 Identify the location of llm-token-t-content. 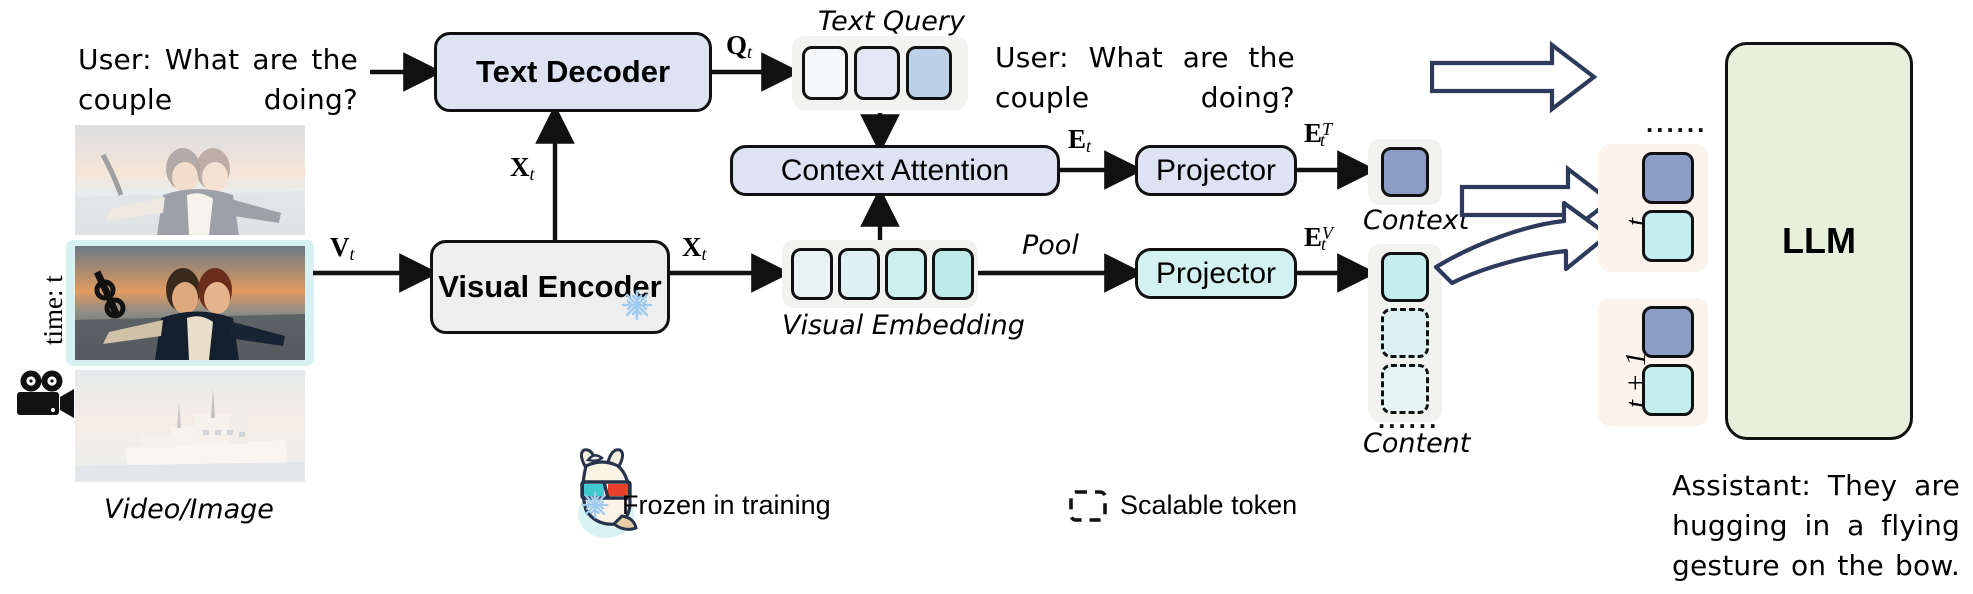
(1668, 236).